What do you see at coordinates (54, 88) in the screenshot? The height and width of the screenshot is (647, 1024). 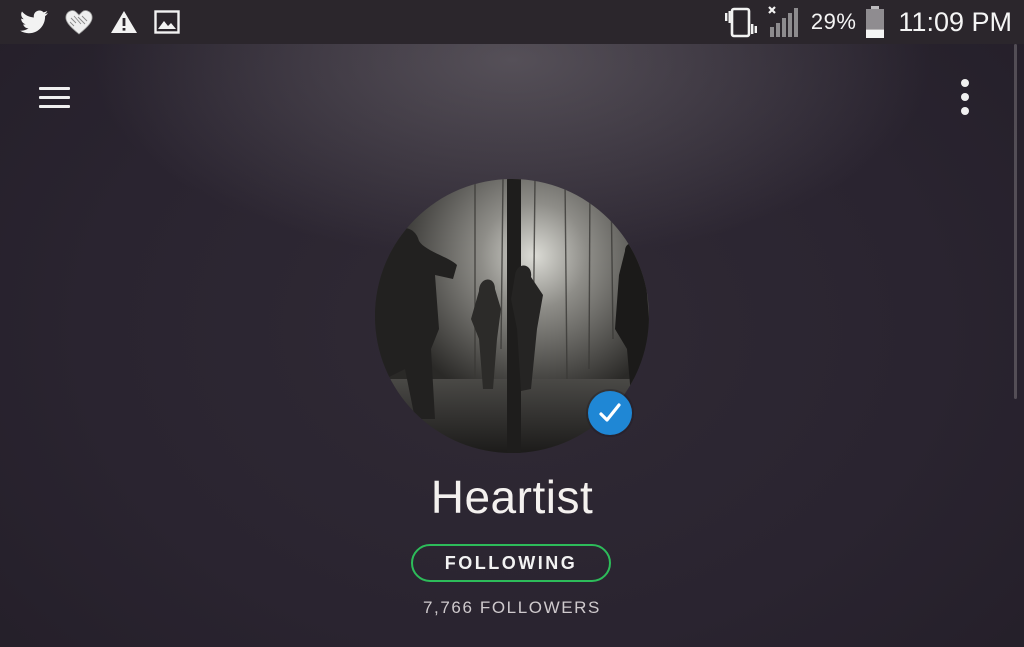 I see `menu-icon-line-top` at bounding box center [54, 88].